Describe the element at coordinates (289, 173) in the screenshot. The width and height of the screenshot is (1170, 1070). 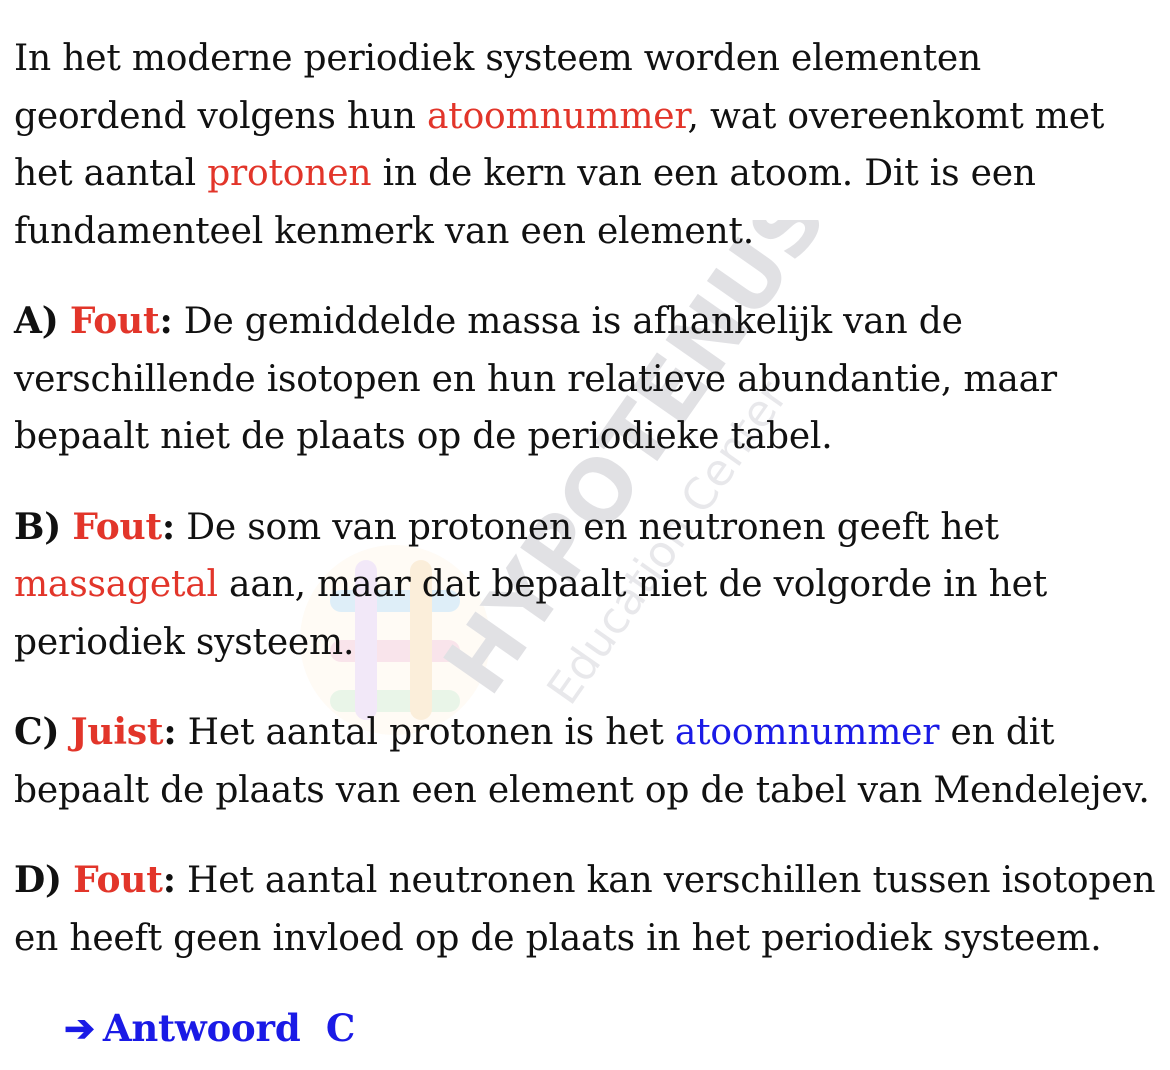
I see `intro-highlight-protonen: protonen` at that location.